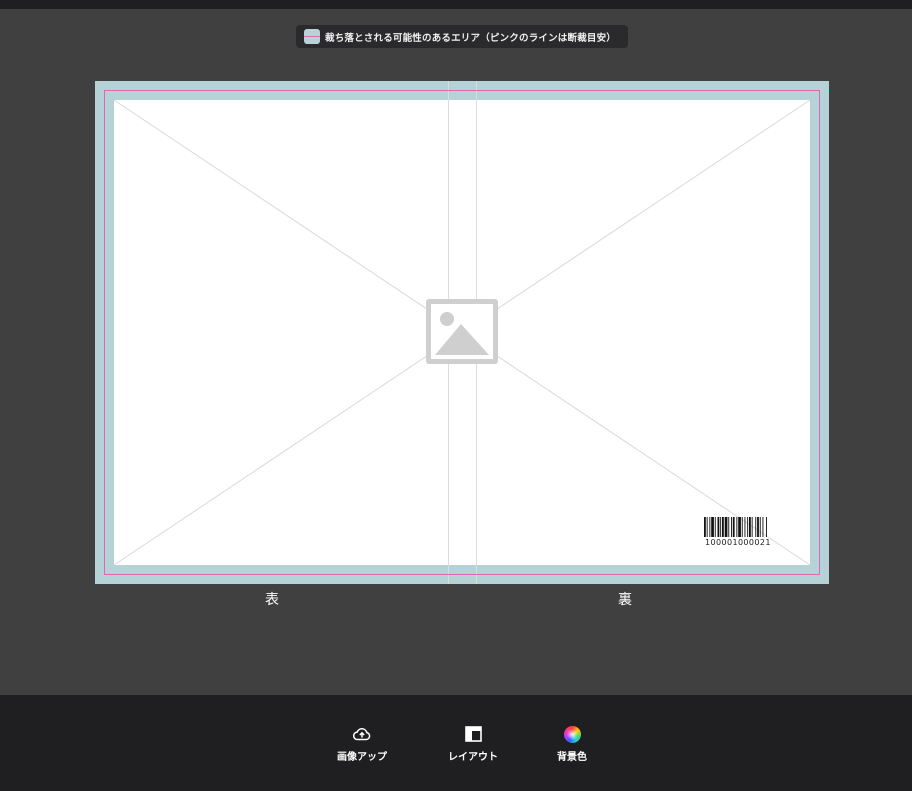  What do you see at coordinates (572, 734) in the screenshot?
I see `color-wheel-icon` at bounding box center [572, 734].